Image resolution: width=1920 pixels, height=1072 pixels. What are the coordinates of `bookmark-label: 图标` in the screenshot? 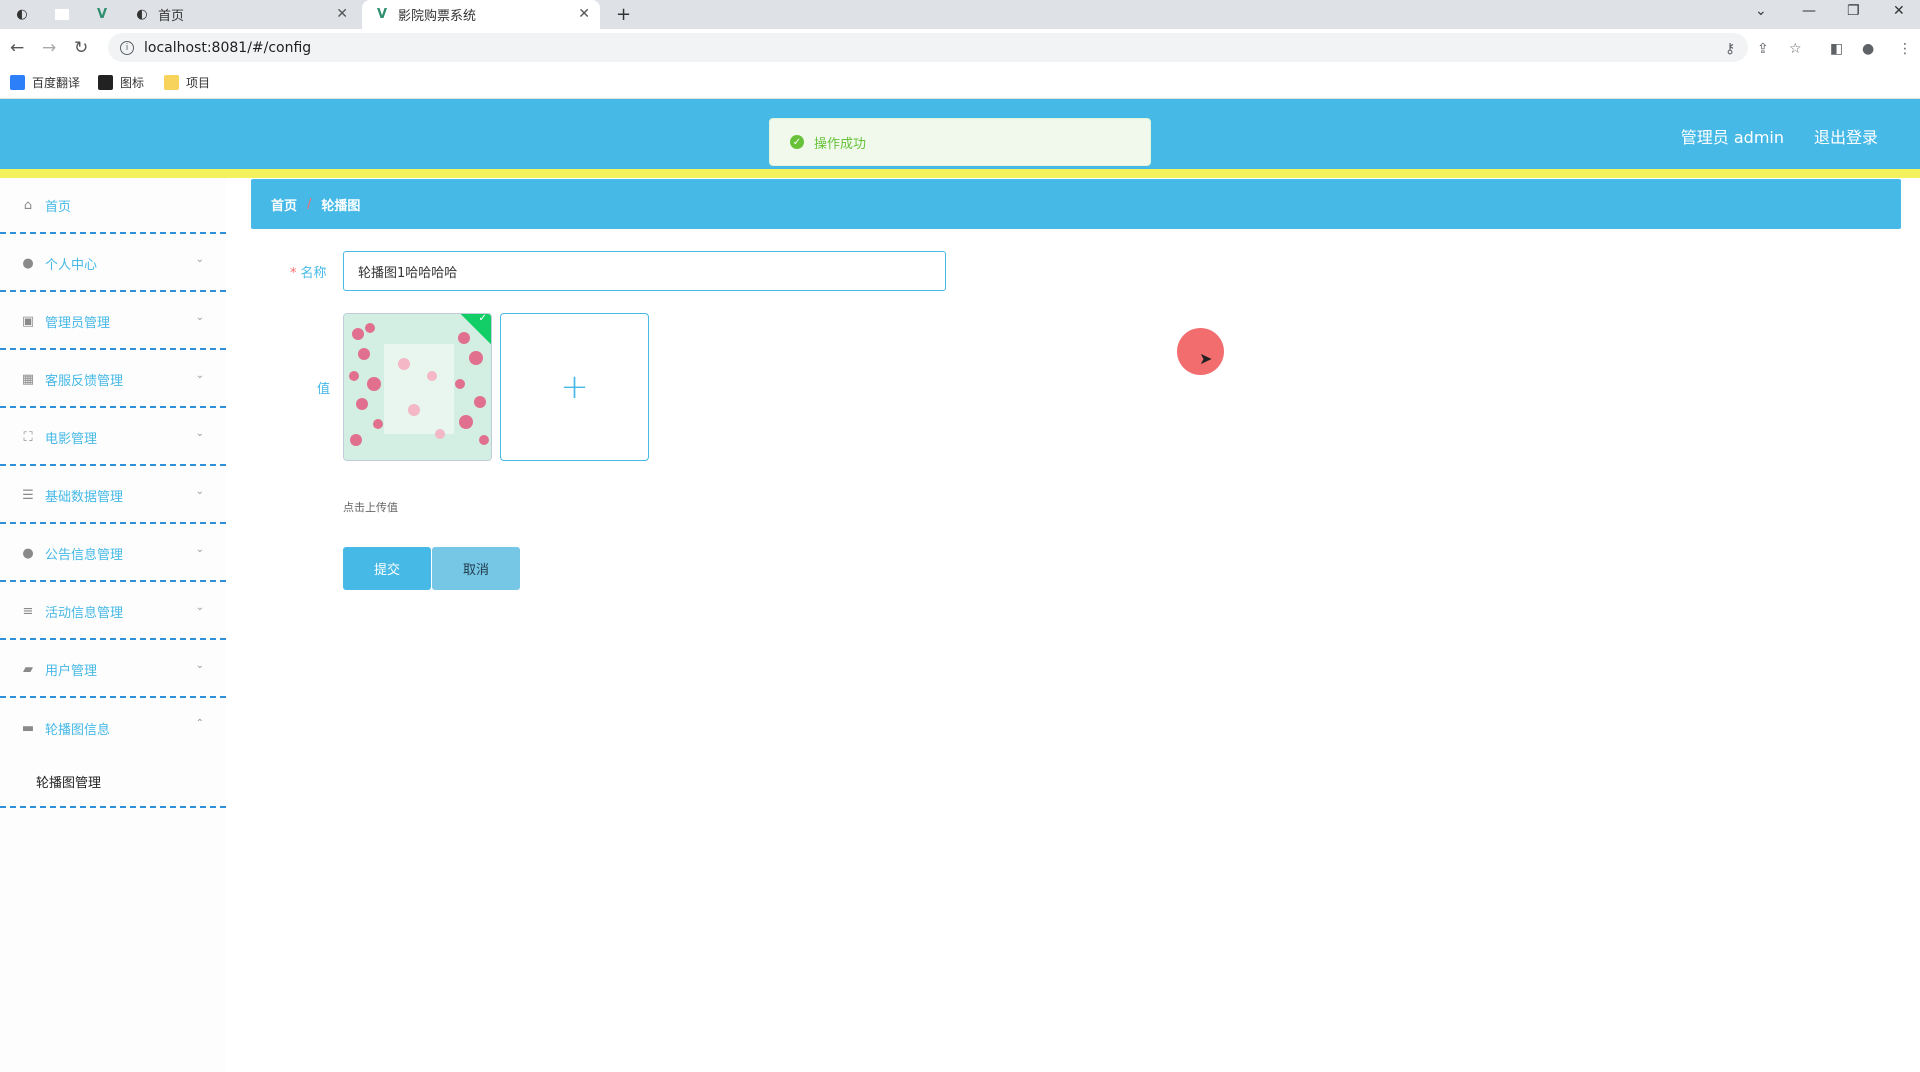 It's located at (132, 83).